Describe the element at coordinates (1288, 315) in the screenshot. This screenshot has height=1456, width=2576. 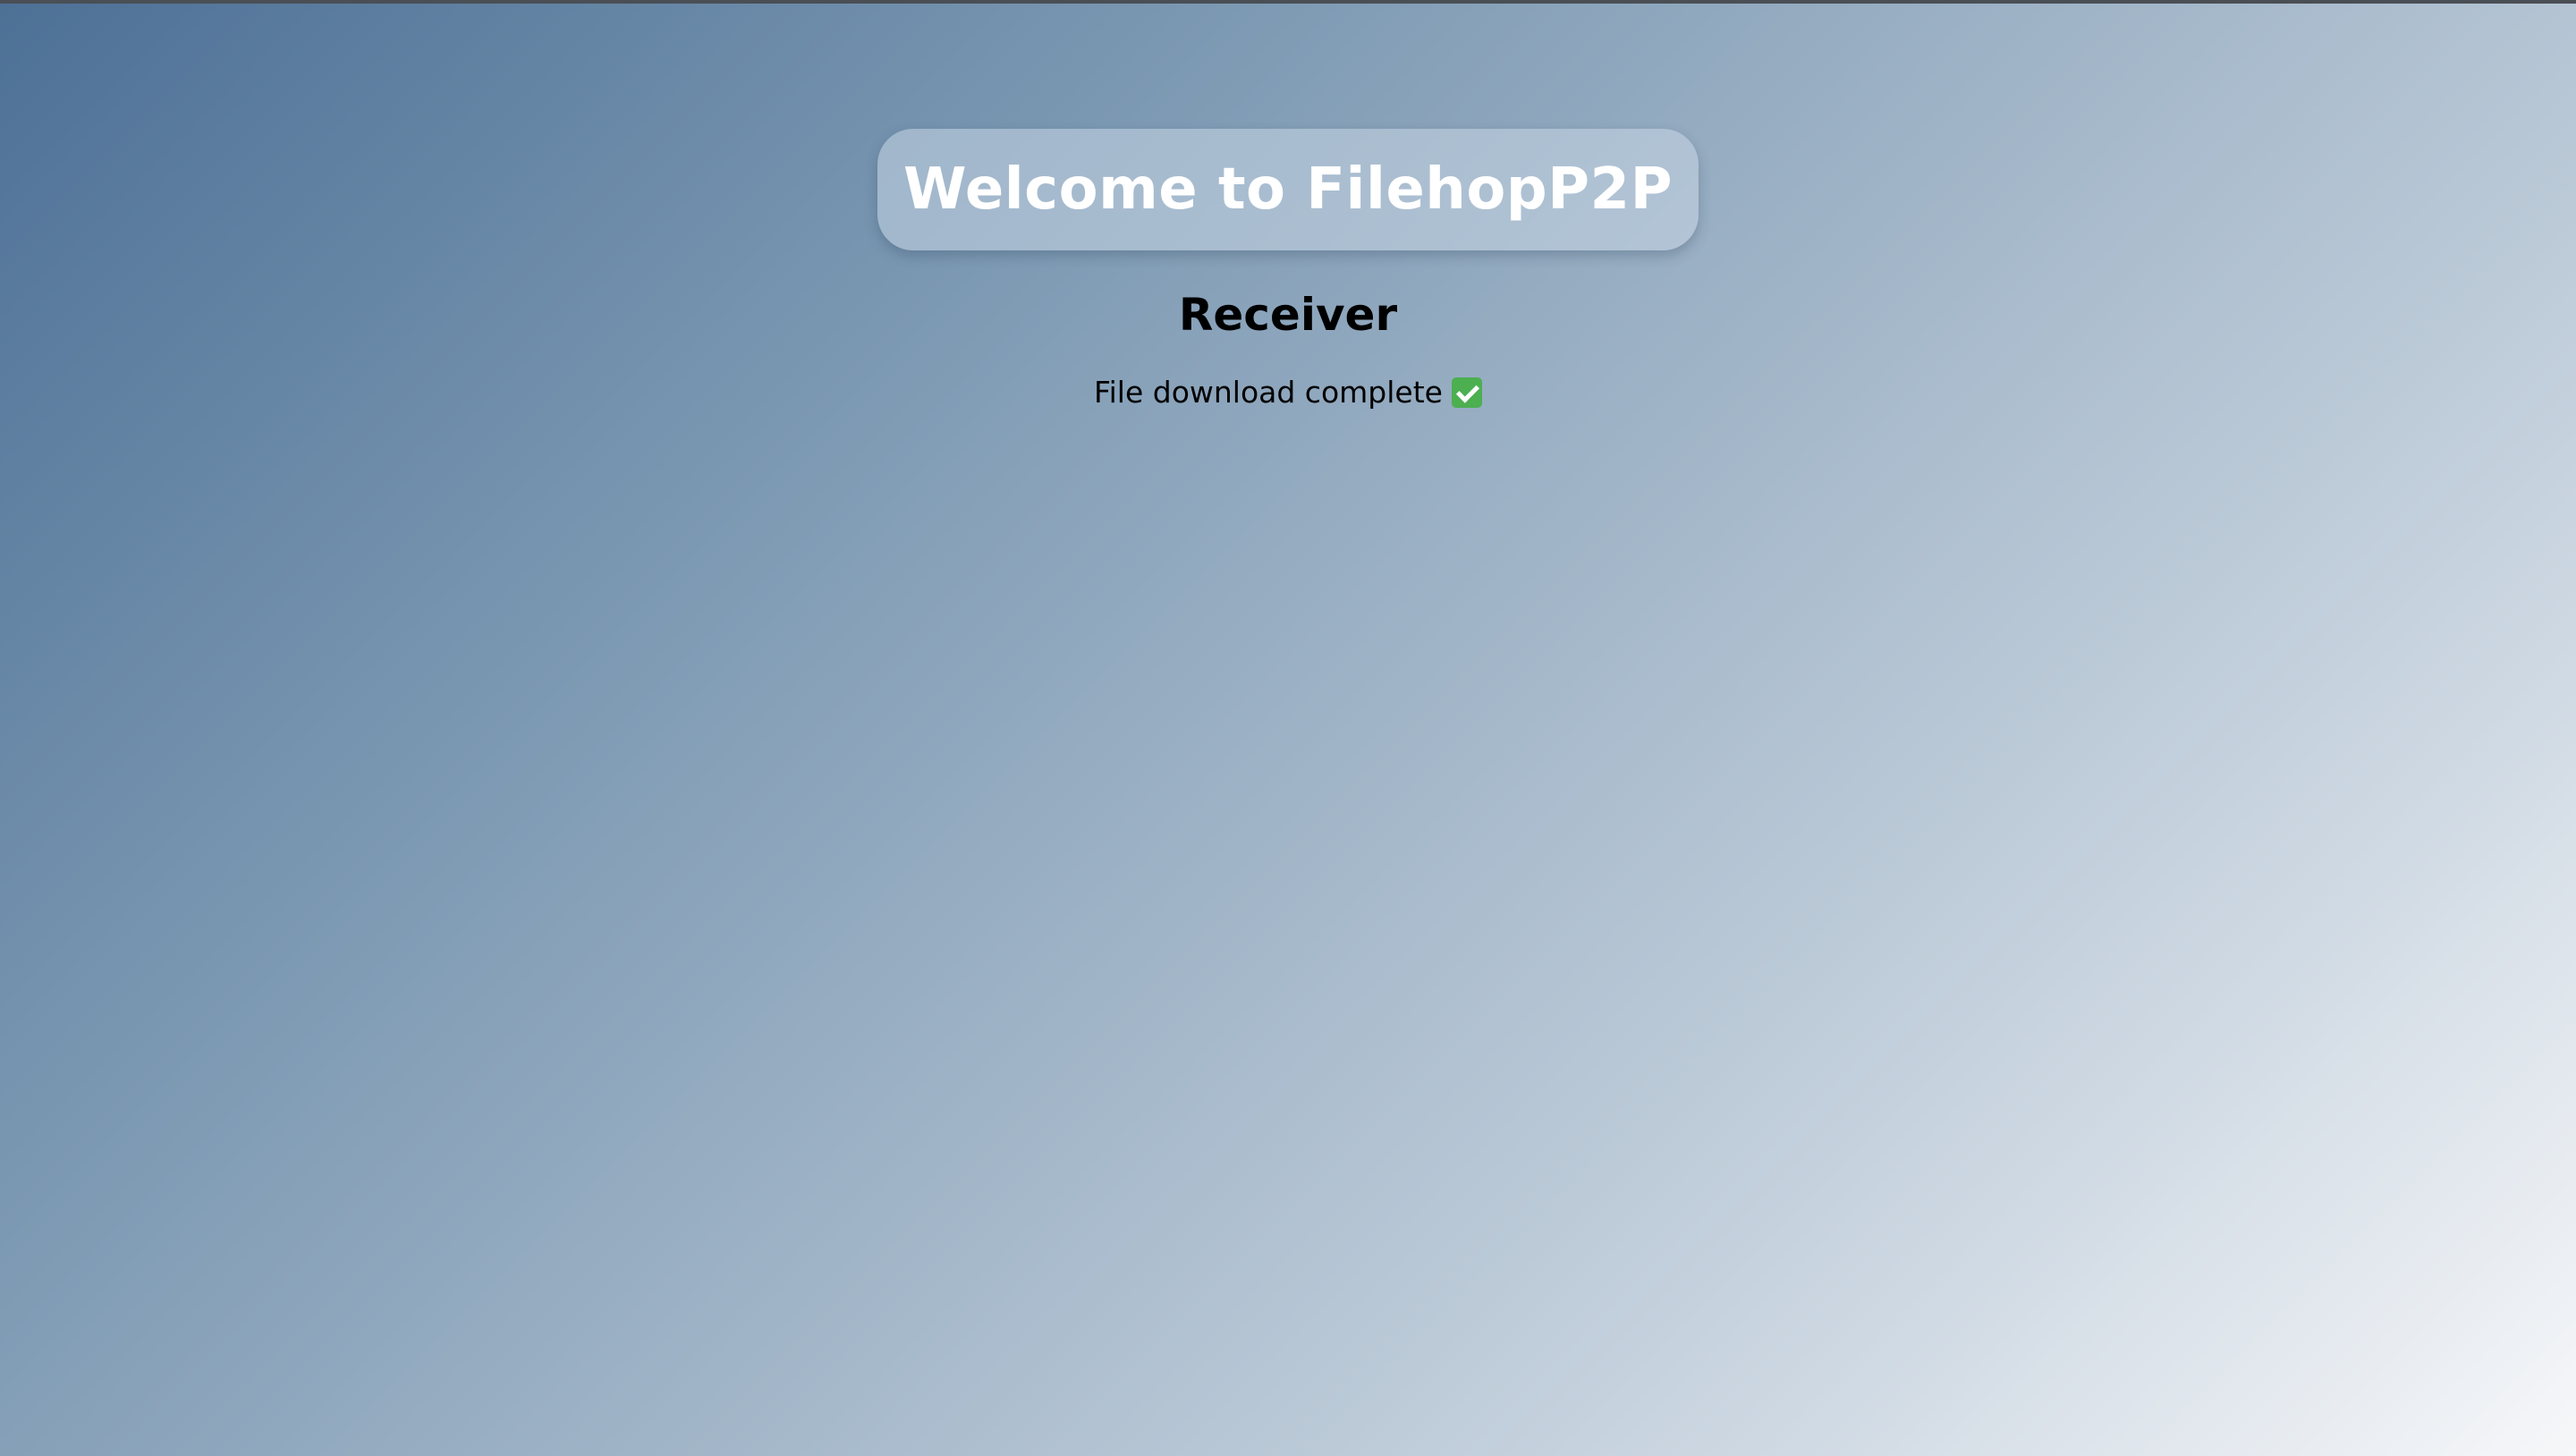
I see `role-heading: Receiver` at that location.